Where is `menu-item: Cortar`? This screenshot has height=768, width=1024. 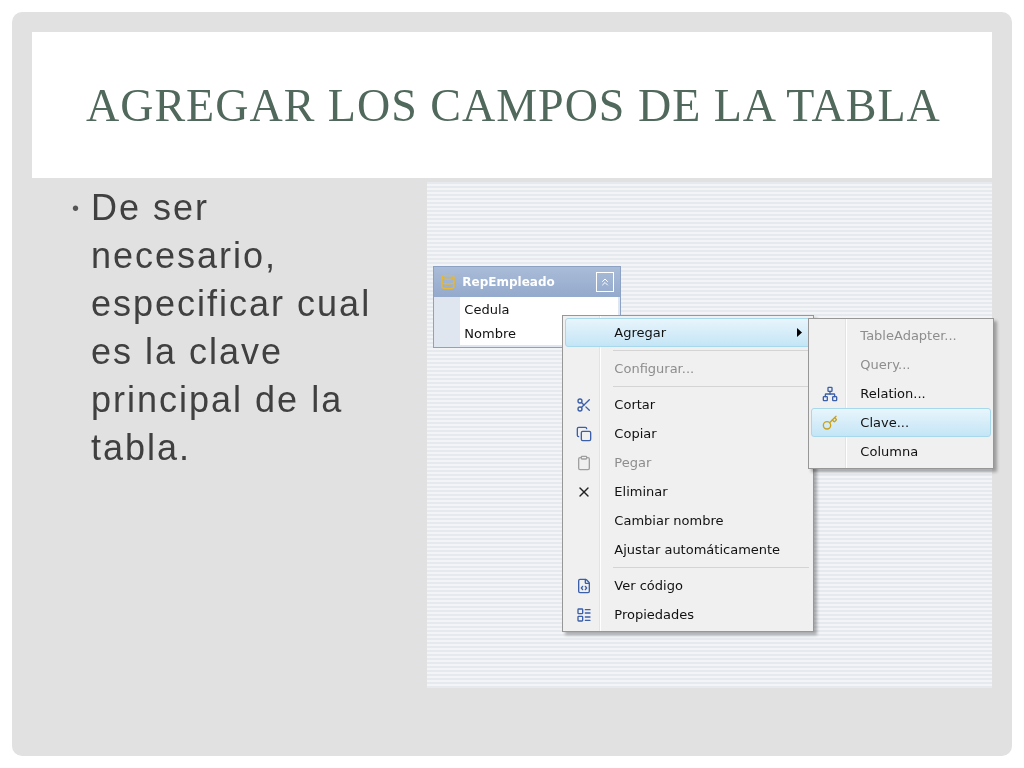
menu-item: Cortar is located at coordinates (688, 404).